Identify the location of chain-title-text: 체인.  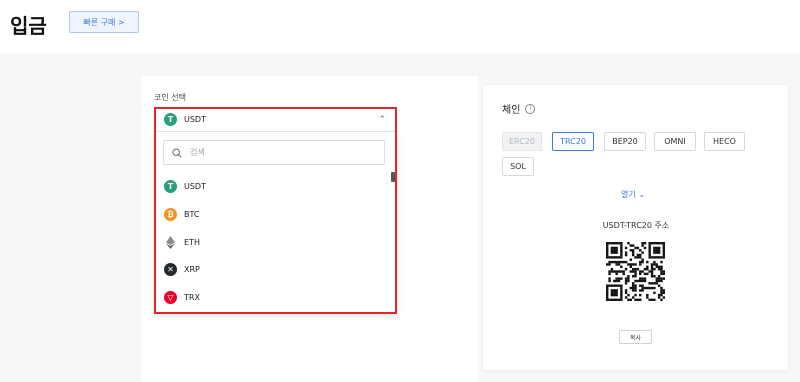
(511, 110).